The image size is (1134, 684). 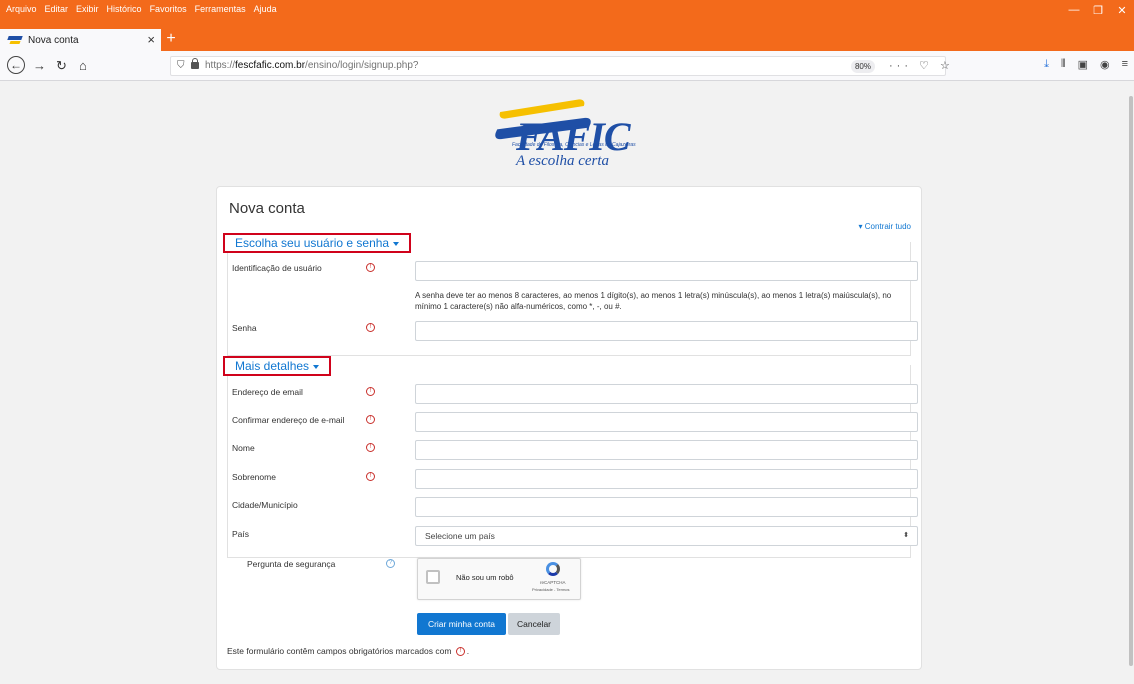 I want to click on page-scrollbar, so click(x=1131, y=374).